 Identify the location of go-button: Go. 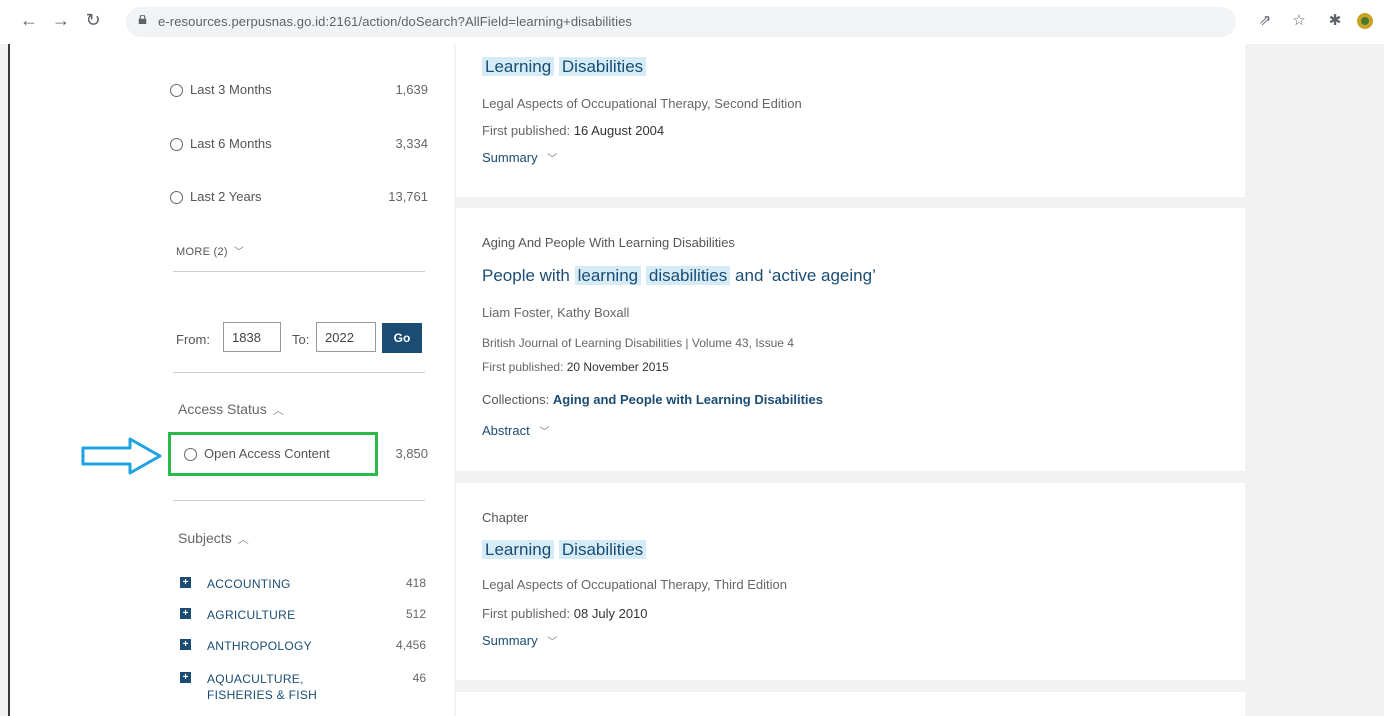
(402, 338).